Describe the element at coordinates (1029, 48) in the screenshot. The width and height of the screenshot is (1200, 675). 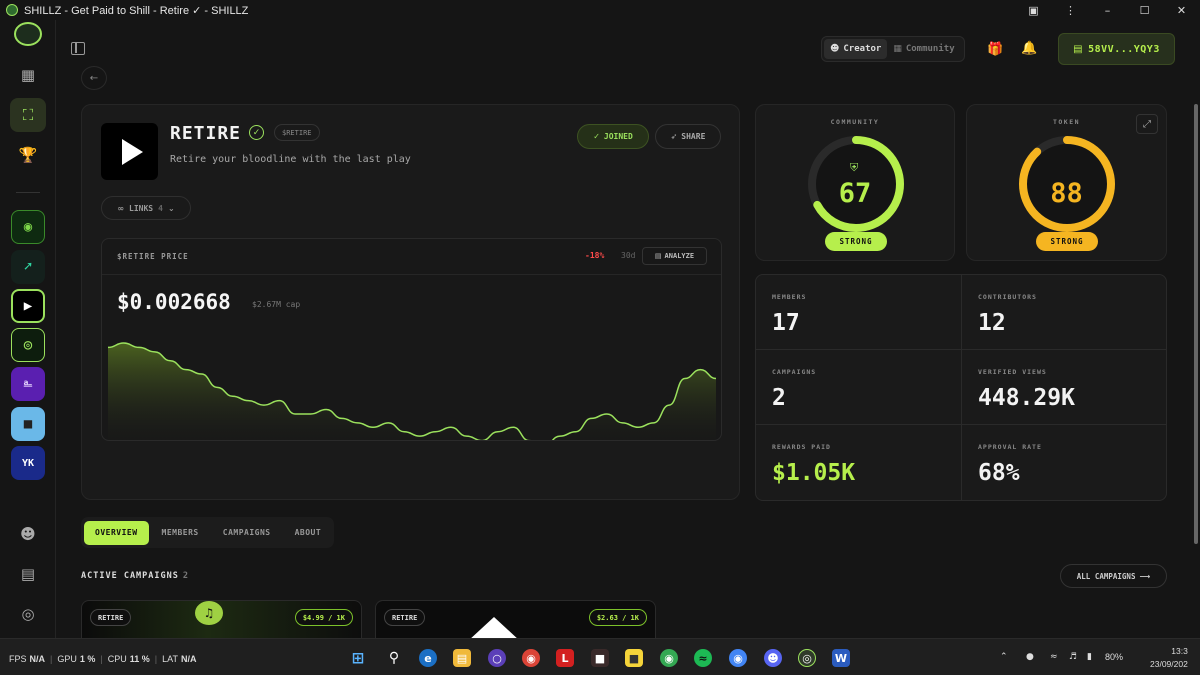
I see `bell-icon: 🔔` at that location.